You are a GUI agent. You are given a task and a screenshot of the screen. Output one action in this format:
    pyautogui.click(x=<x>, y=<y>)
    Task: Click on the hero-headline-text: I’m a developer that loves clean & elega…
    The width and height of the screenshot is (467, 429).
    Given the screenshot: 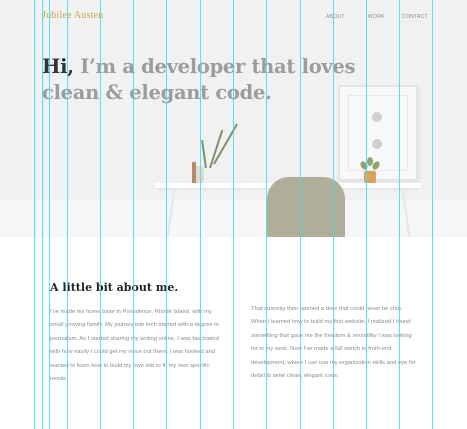 What is the action you would take?
    pyautogui.click(x=199, y=79)
    